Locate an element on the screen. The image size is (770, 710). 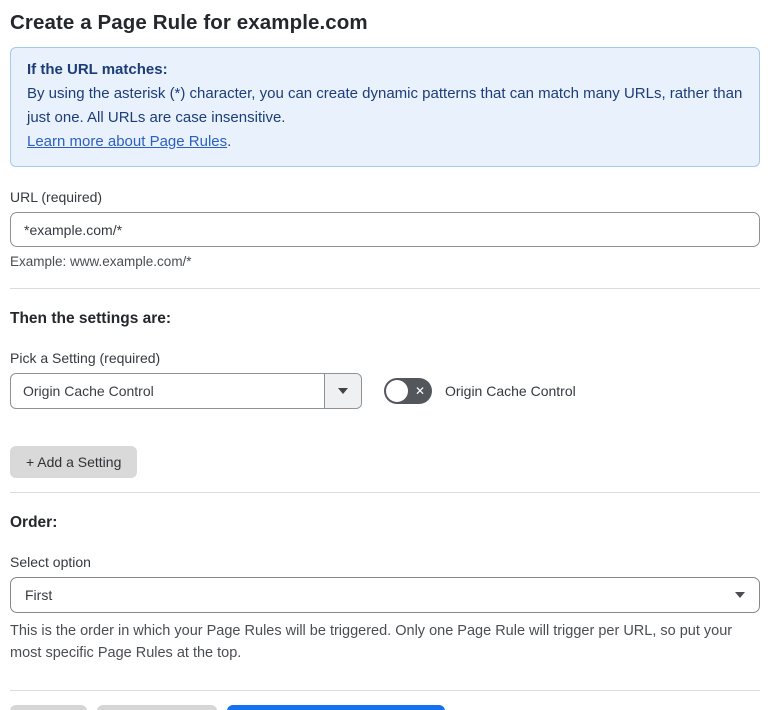
toggle-off-x-icon: ✕ is located at coordinates (419, 391).